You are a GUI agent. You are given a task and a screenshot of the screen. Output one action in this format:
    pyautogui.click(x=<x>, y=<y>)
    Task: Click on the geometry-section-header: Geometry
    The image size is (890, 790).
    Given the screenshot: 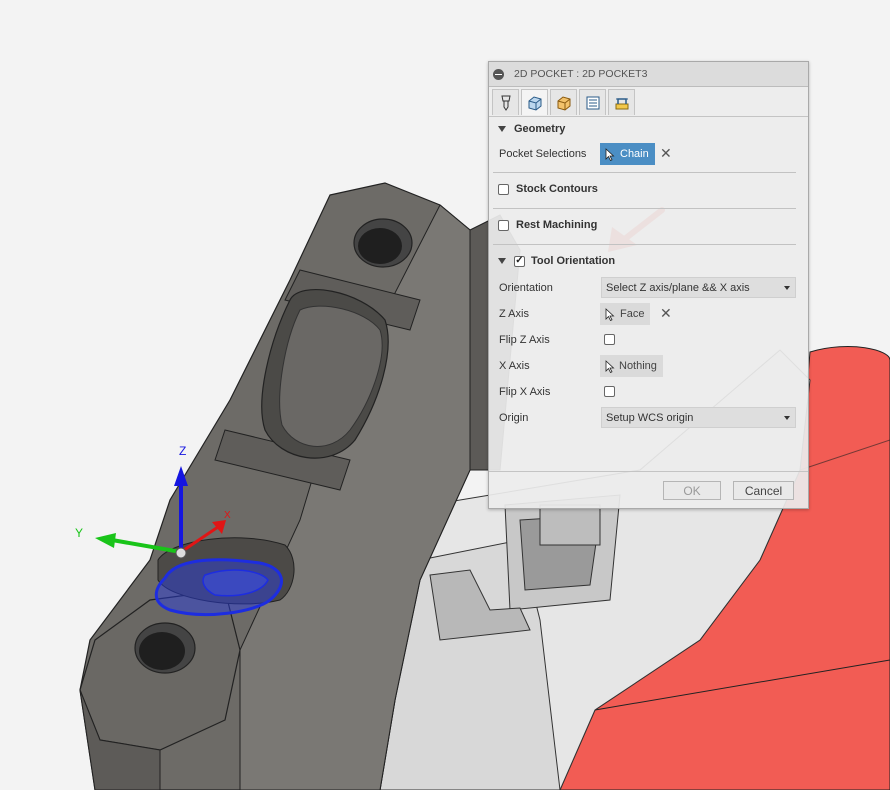 What is the action you would take?
    pyautogui.click(x=531, y=129)
    